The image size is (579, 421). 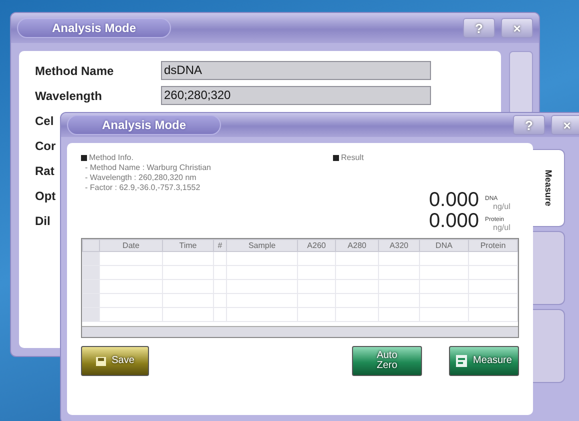 I want to click on input-field: dsDNA, so click(x=296, y=70).